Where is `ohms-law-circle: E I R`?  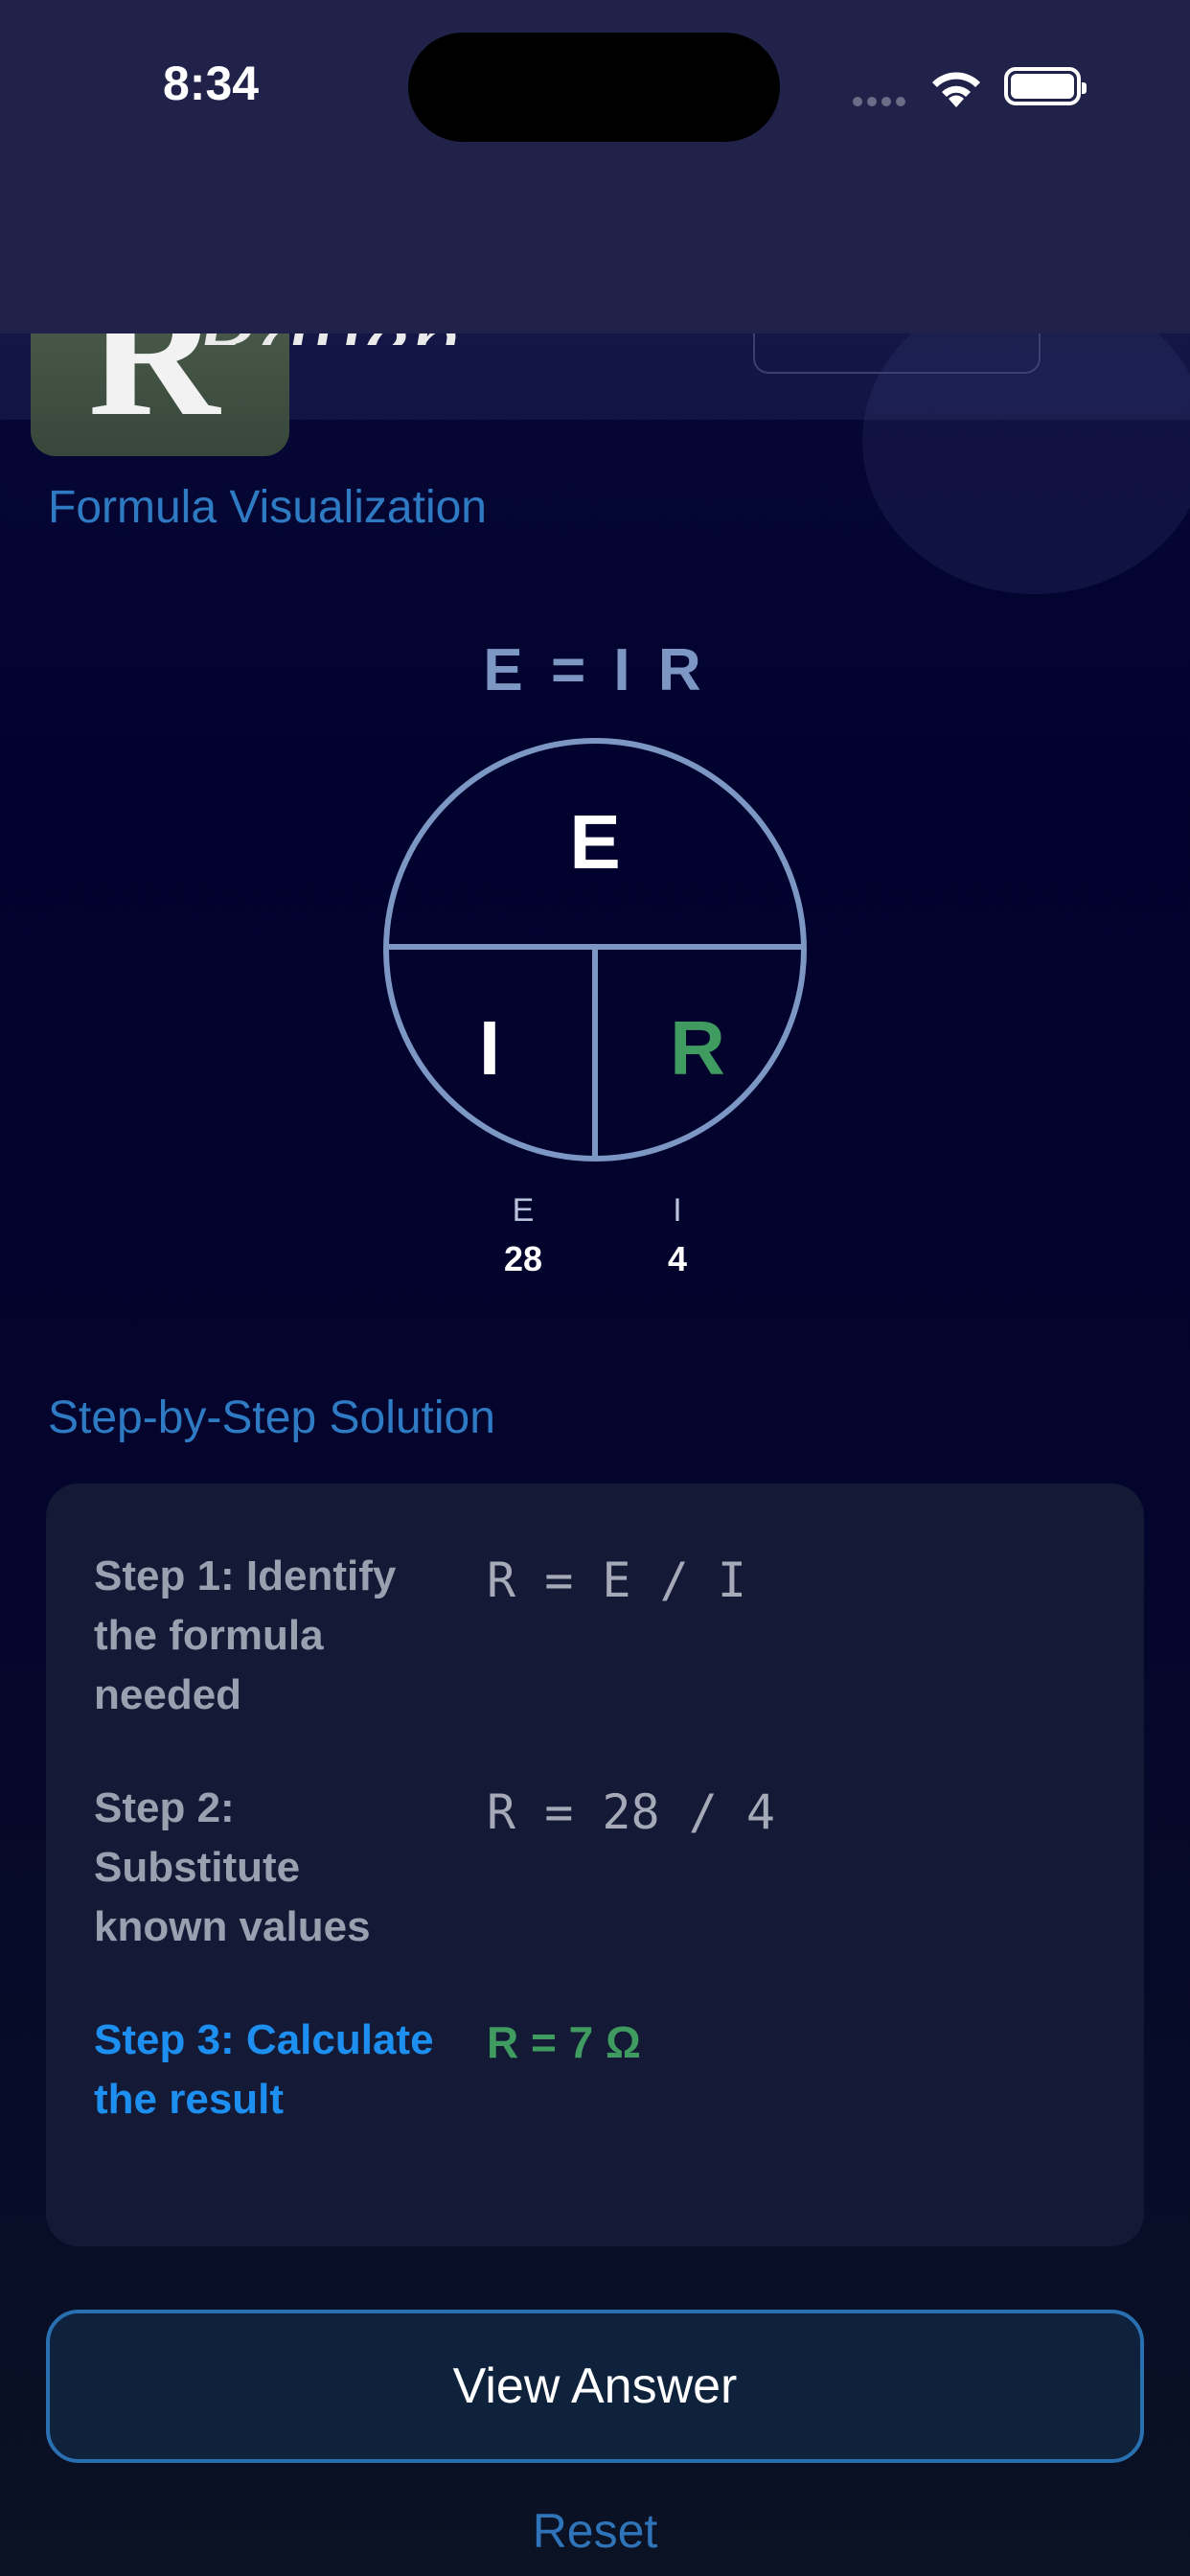
ohms-law-circle: E I R is located at coordinates (595, 950).